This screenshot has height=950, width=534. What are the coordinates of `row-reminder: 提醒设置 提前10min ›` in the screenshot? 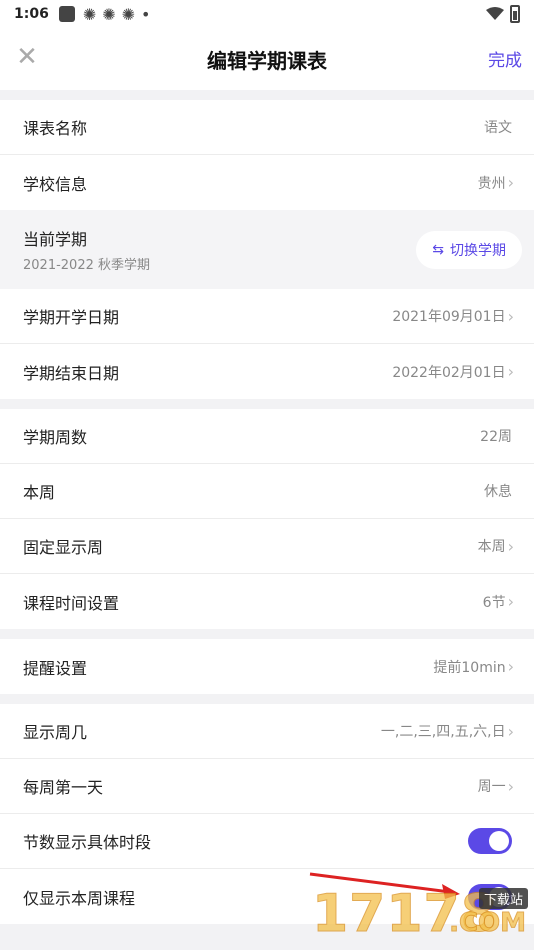 It's located at (267, 666).